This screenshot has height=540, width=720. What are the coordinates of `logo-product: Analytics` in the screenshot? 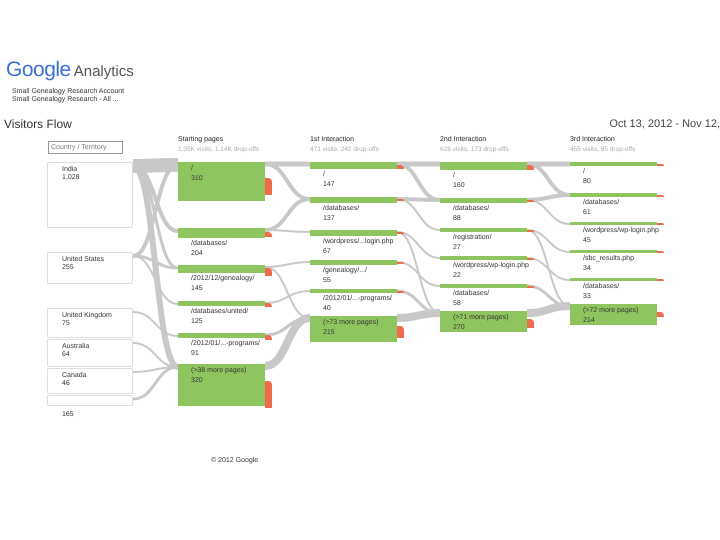 It's located at (104, 71).